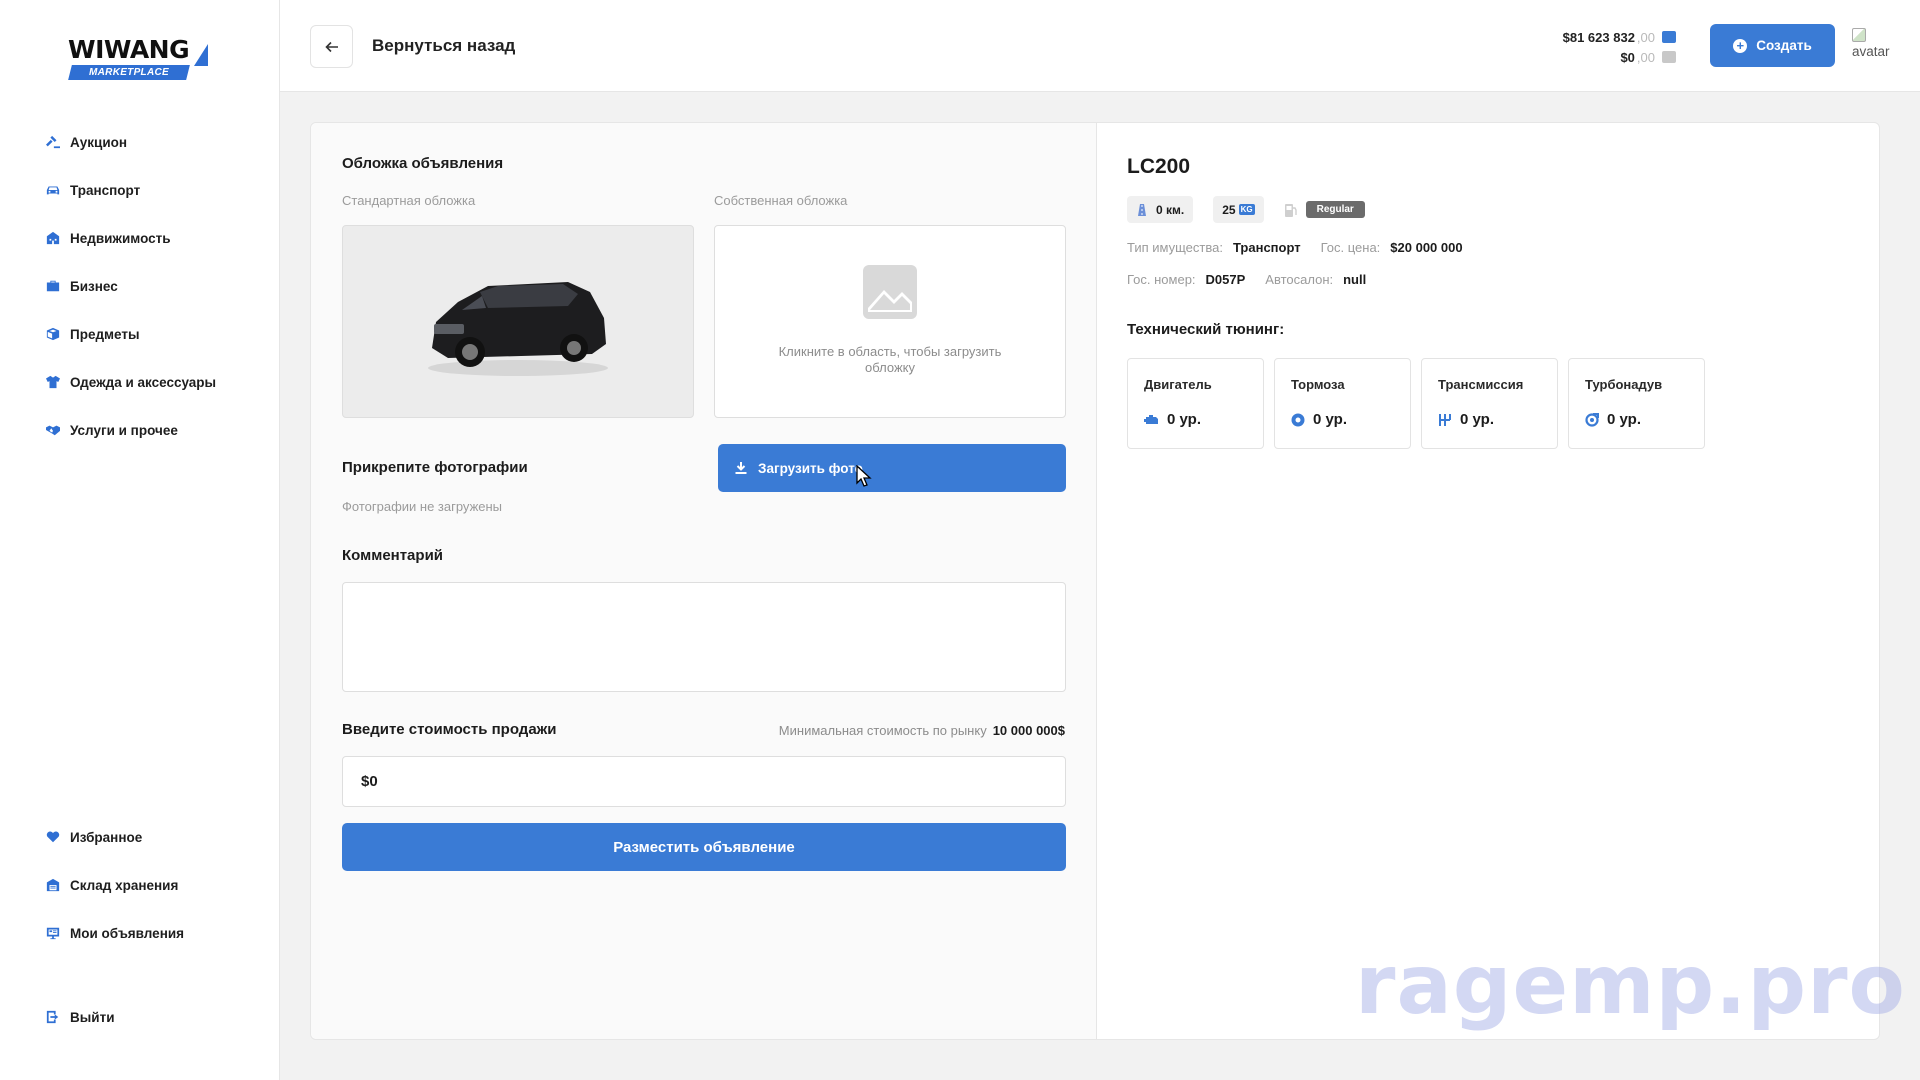 This screenshot has width=1920, height=1080. What do you see at coordinates (92, 1017) in the screenshot?
I see `logout-label: Выйти` at bounding box center [92, 1017].